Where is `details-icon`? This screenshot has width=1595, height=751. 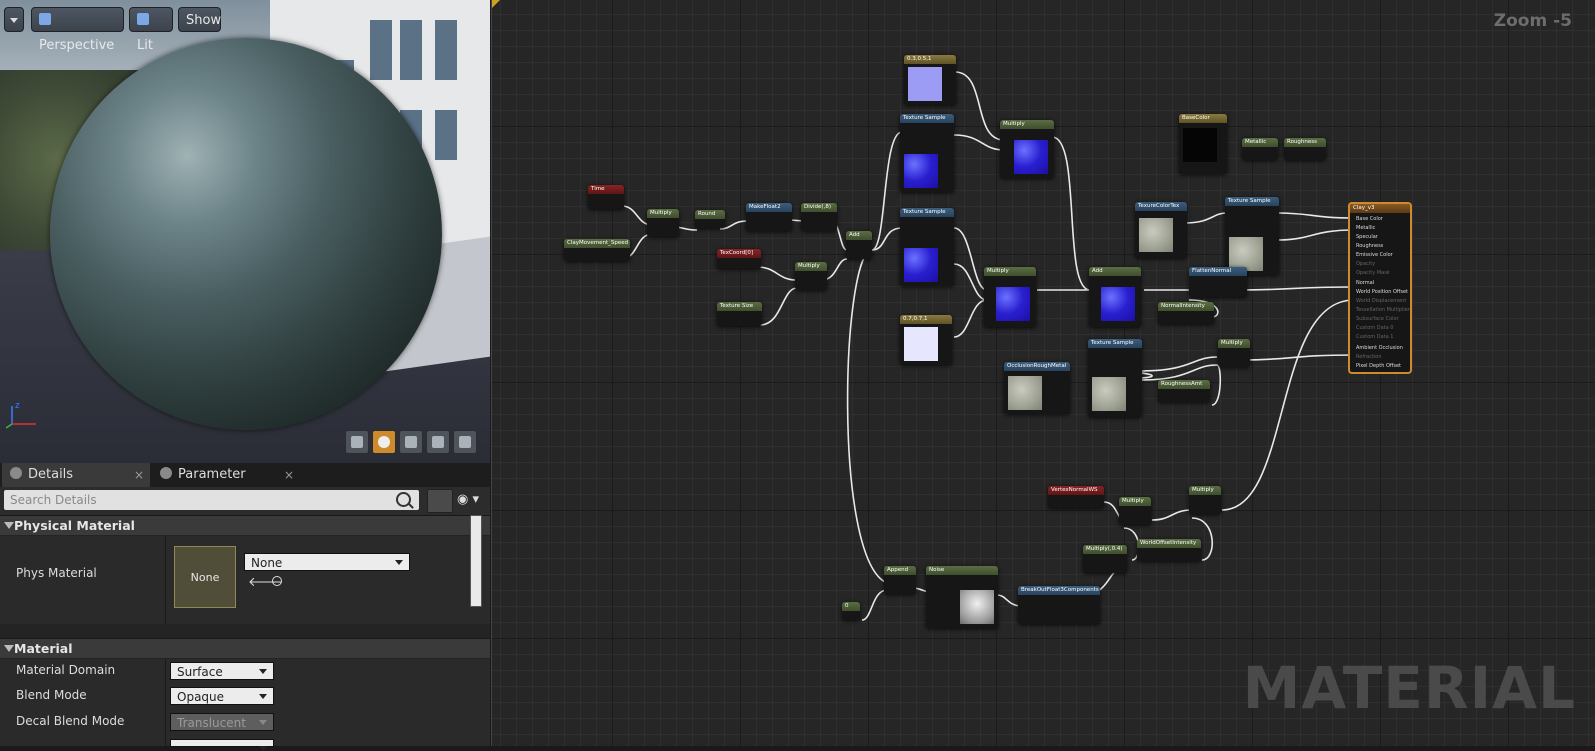
details-icon is located at coordinates (16, 473).